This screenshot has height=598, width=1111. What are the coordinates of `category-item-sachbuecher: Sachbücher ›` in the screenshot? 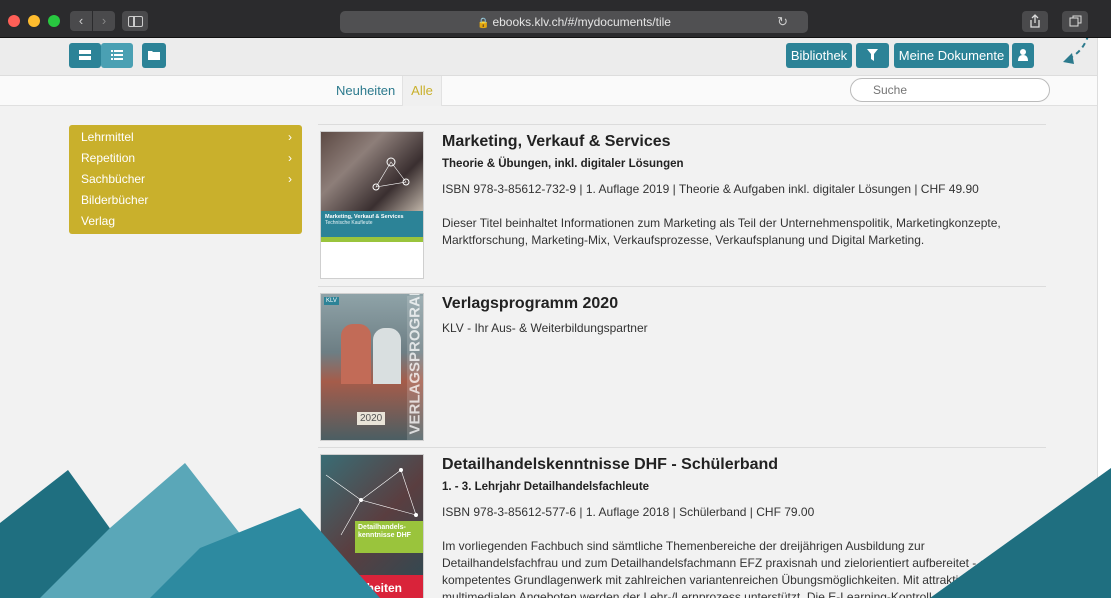 It's located at (185, 179).